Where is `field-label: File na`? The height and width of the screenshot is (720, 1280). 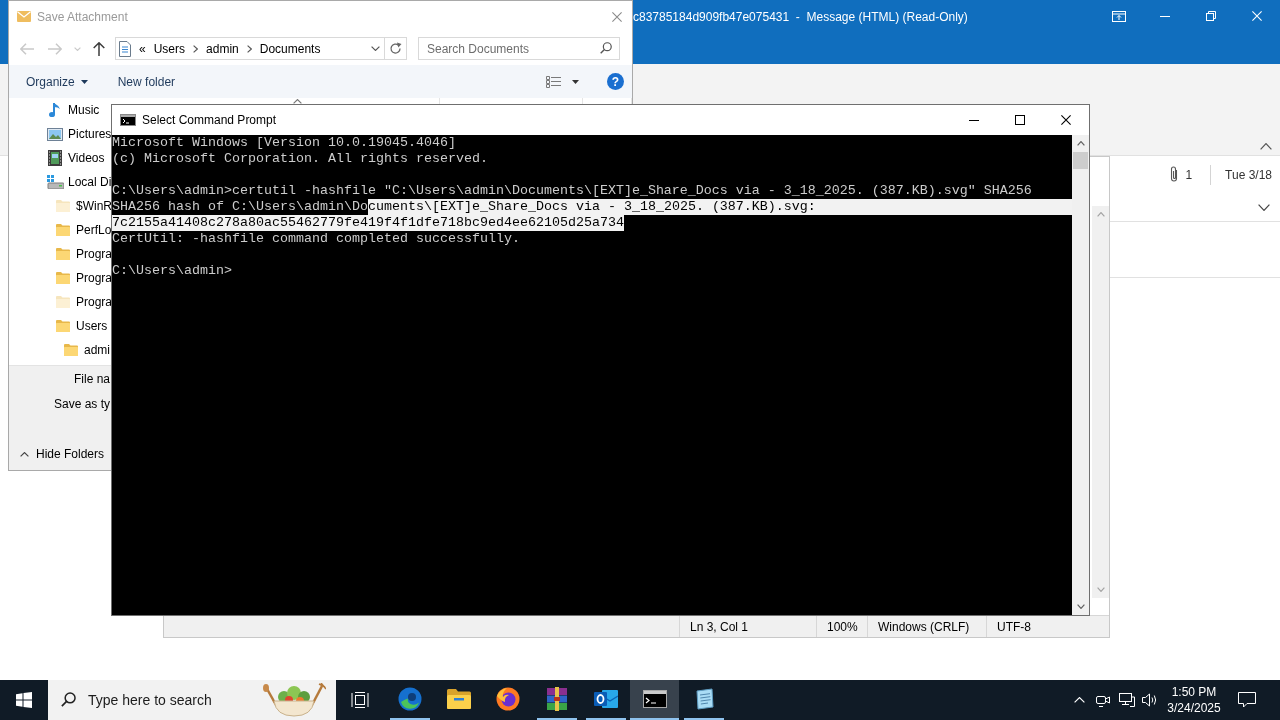 field-label: File na is located at coordinates (91, 378).